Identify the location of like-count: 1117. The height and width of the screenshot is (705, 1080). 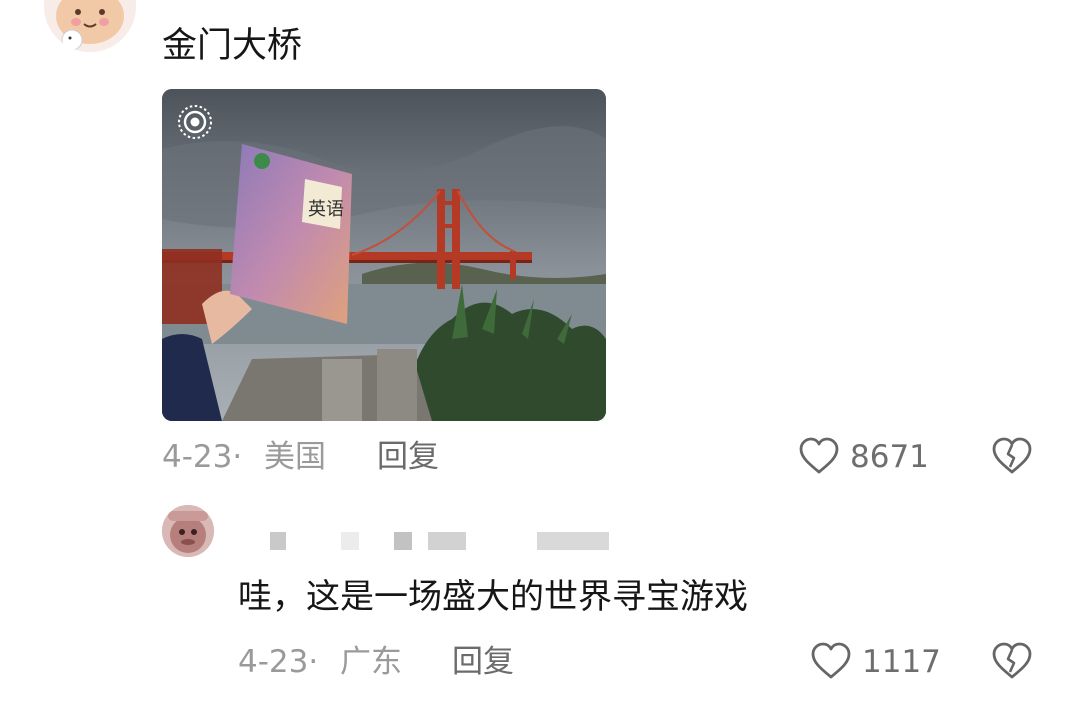
(901, 662).